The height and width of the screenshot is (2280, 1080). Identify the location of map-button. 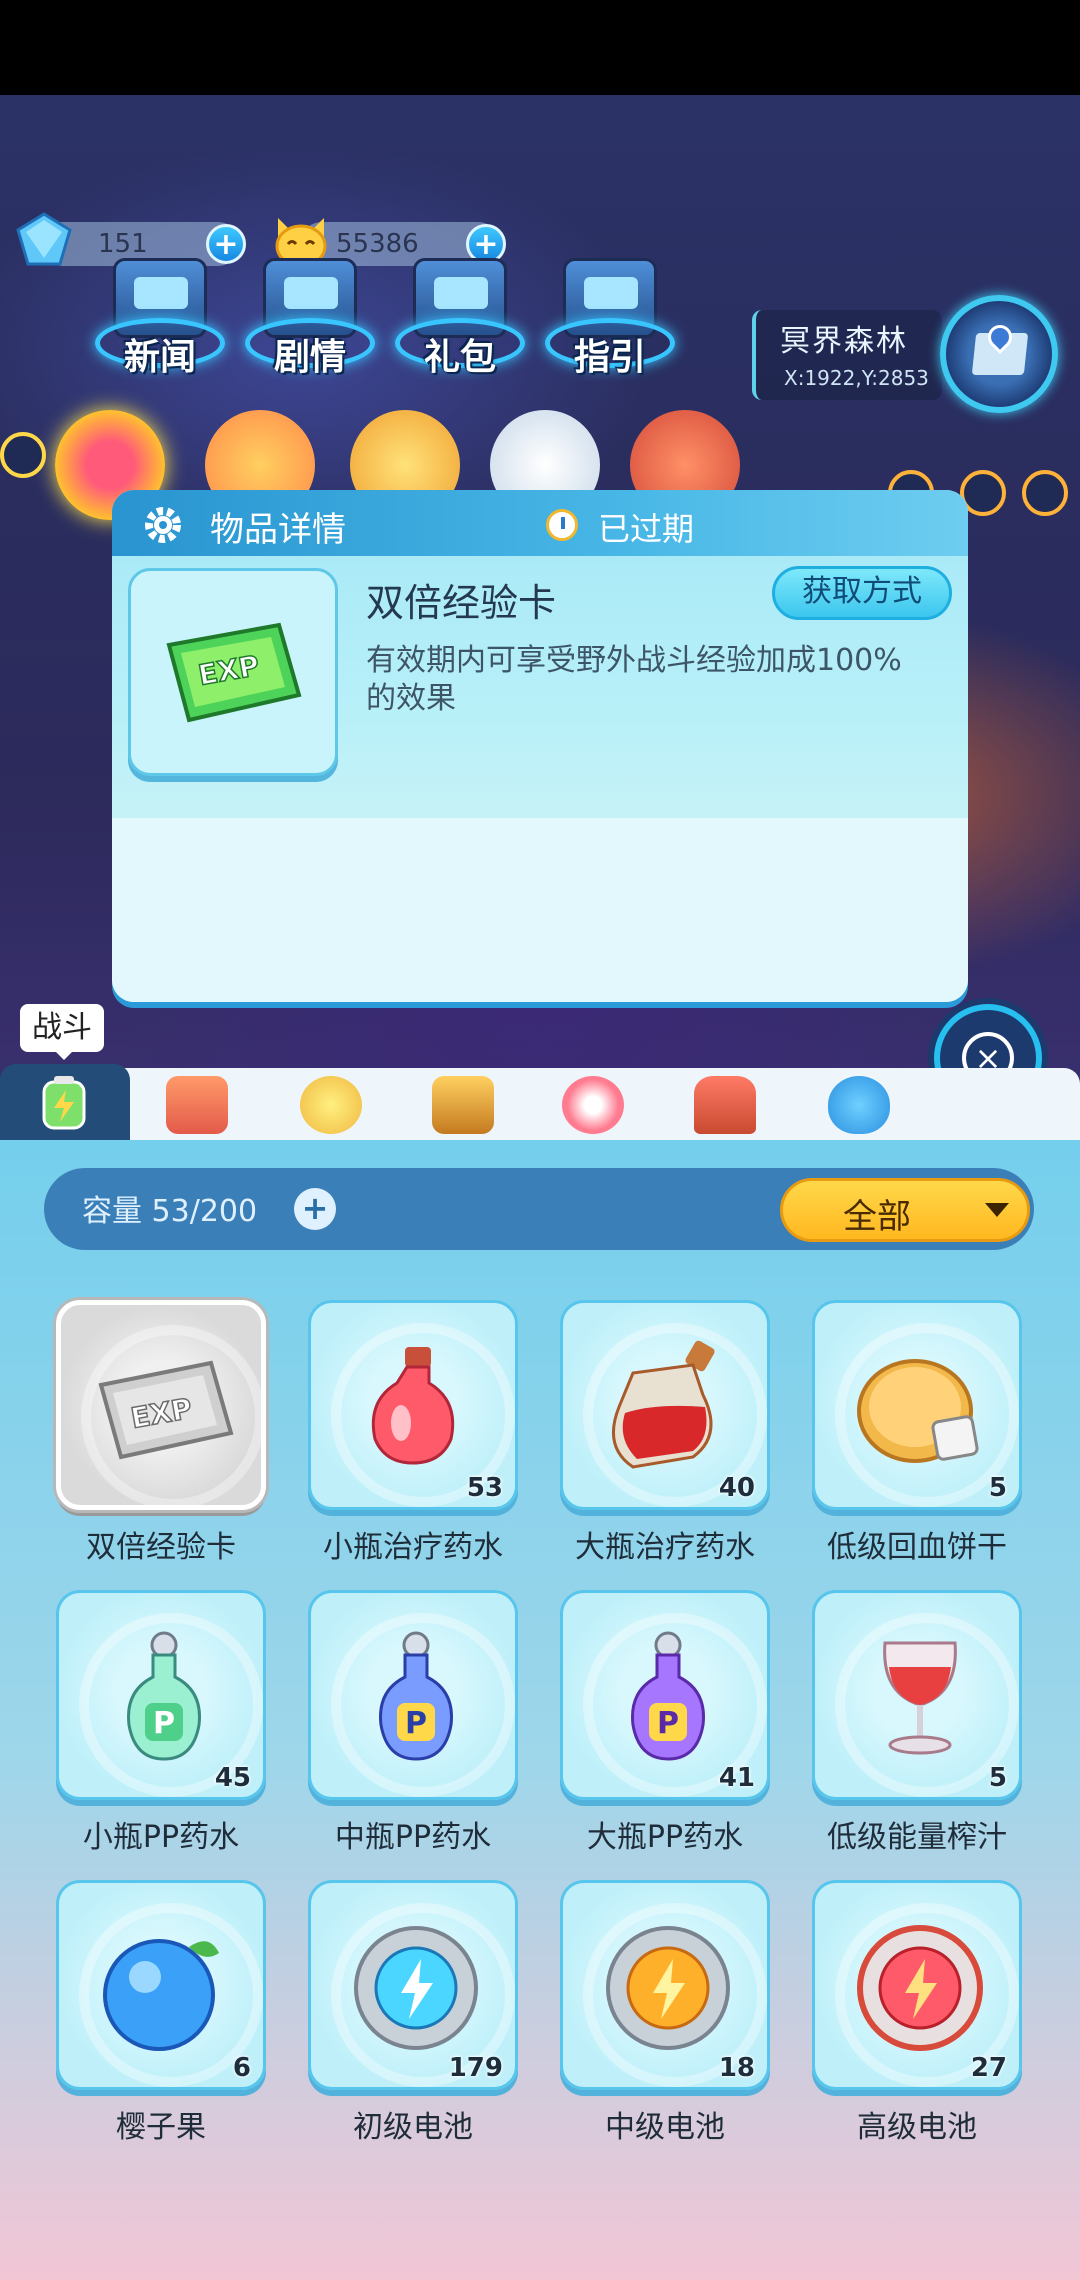
(999, 354).